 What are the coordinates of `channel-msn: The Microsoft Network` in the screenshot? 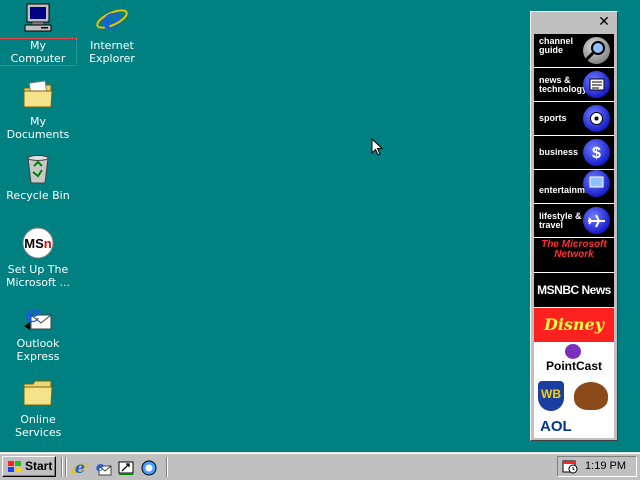 It's located at (574, 255).